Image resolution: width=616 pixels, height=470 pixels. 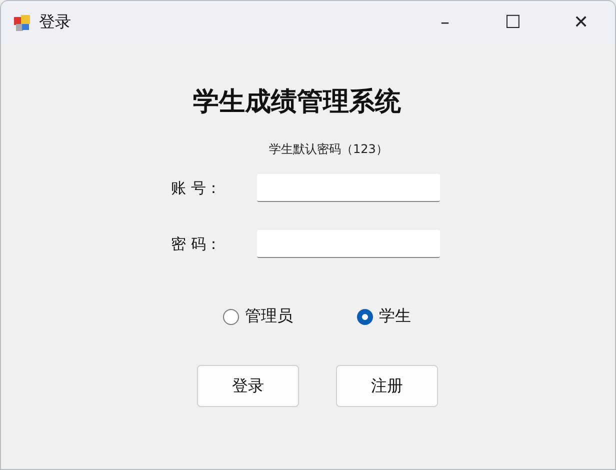 I want to click on radio-option: 学生, so click(x=384, y=316).